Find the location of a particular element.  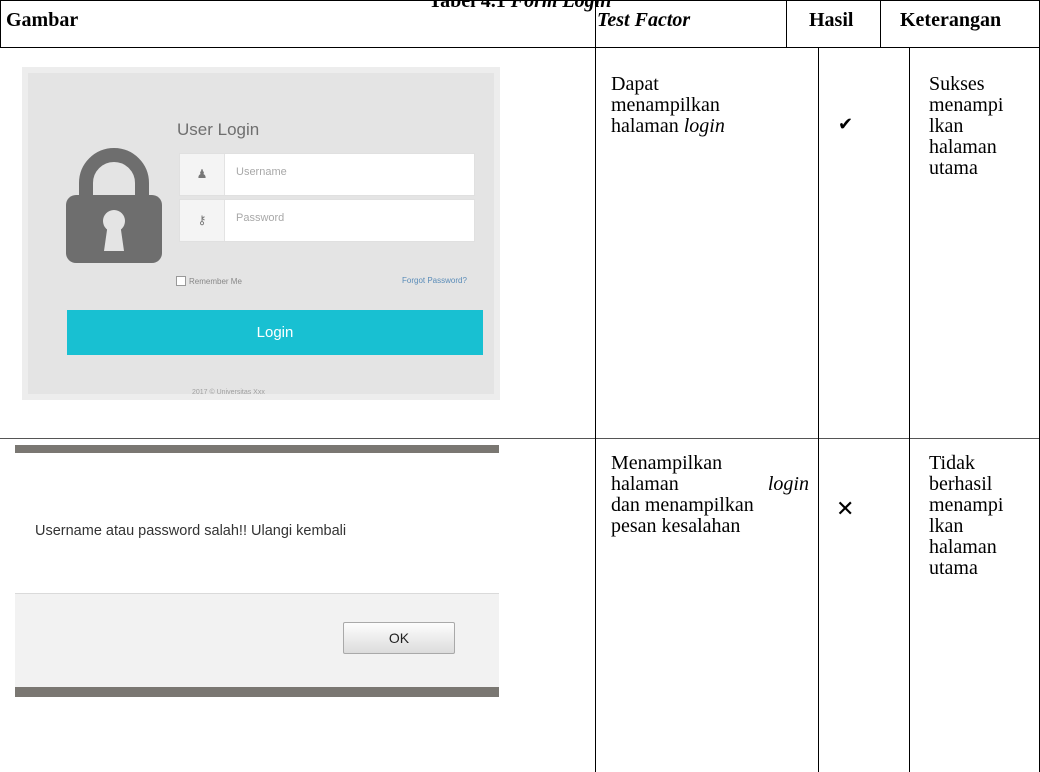

ok-button: OK is located at coordinates (399, 638).